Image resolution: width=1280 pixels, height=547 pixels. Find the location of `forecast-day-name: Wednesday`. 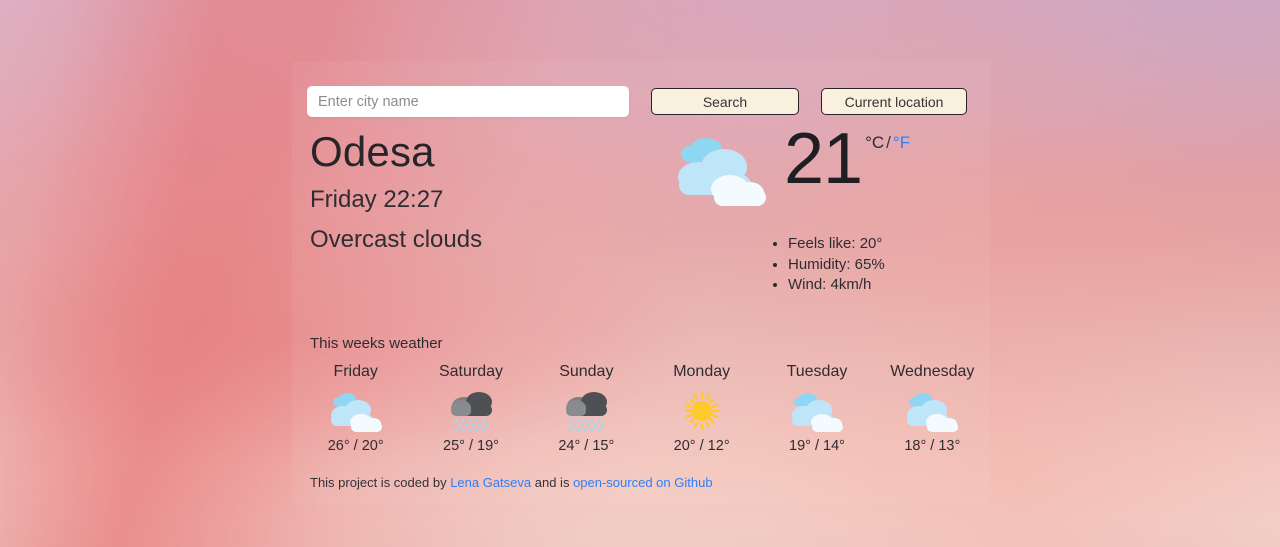

forecast-day-name: Wednesday is located at coordinates (932, 371).